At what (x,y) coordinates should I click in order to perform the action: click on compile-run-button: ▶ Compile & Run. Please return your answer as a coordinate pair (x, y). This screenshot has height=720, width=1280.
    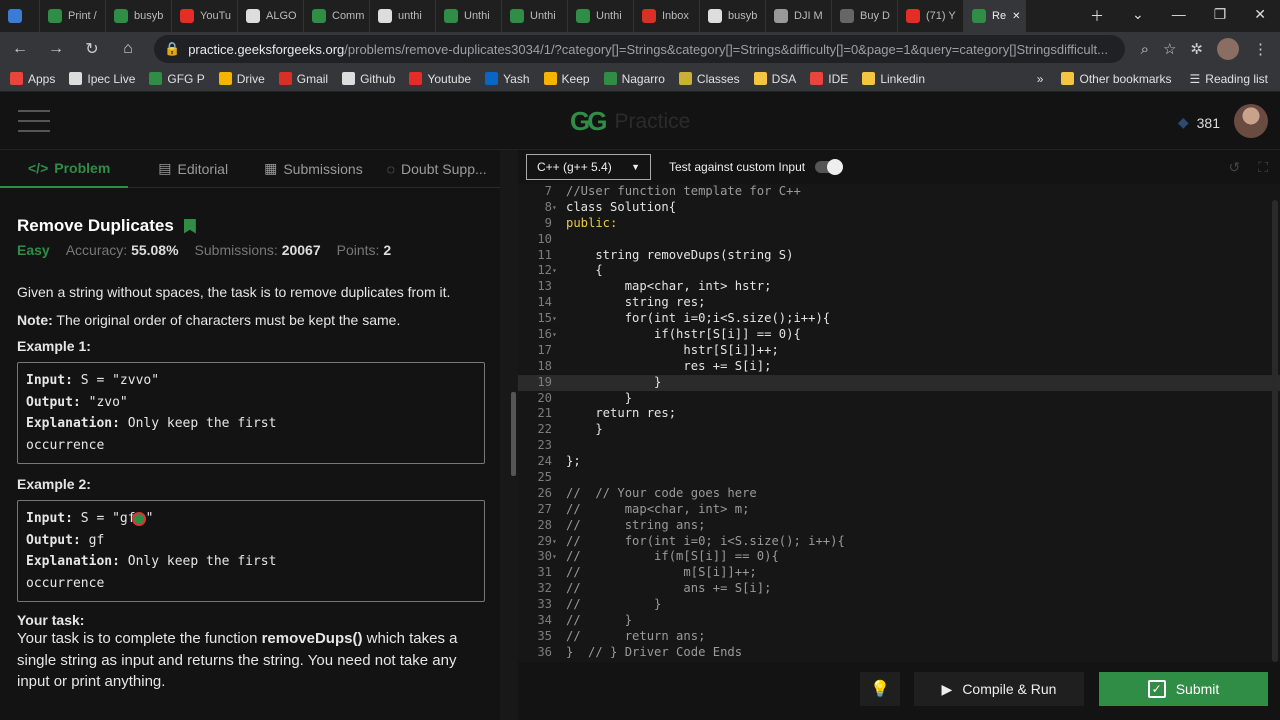
    Looking at the image, I should click on (999, 689).